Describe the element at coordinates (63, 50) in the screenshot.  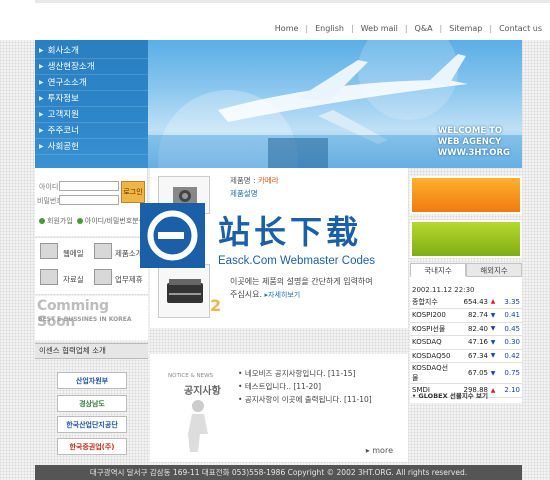
I see `menu-item-label: 회사소개` at that location.